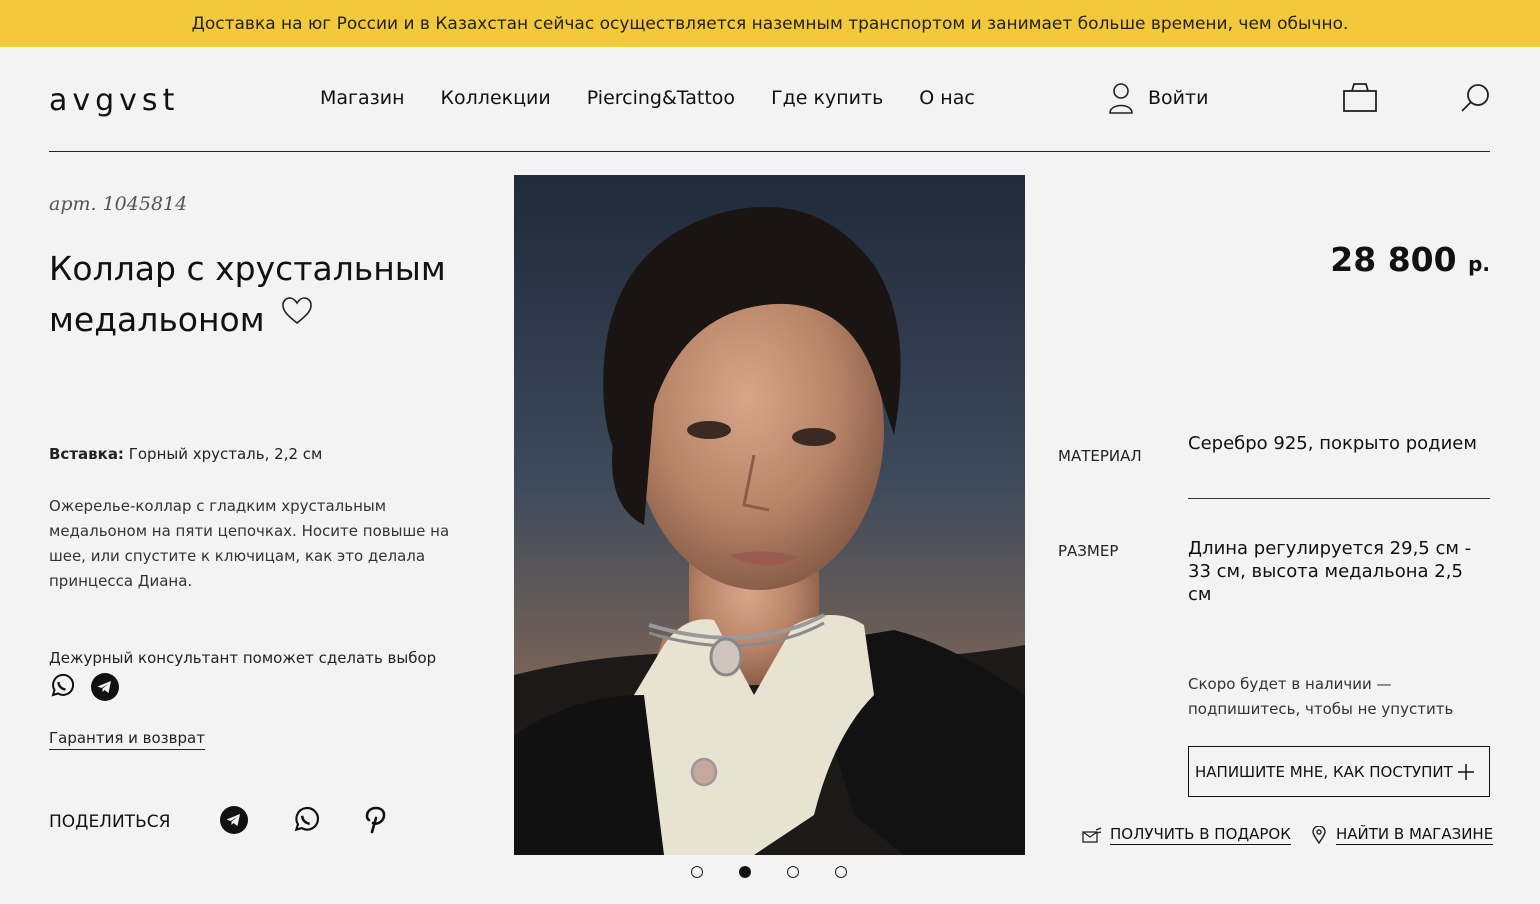 This screenshot has height=904, width=1540. What do you see at coordinates (769, 151) in the screenshot?
I see `header-divider` at bounding box center [769, 151].